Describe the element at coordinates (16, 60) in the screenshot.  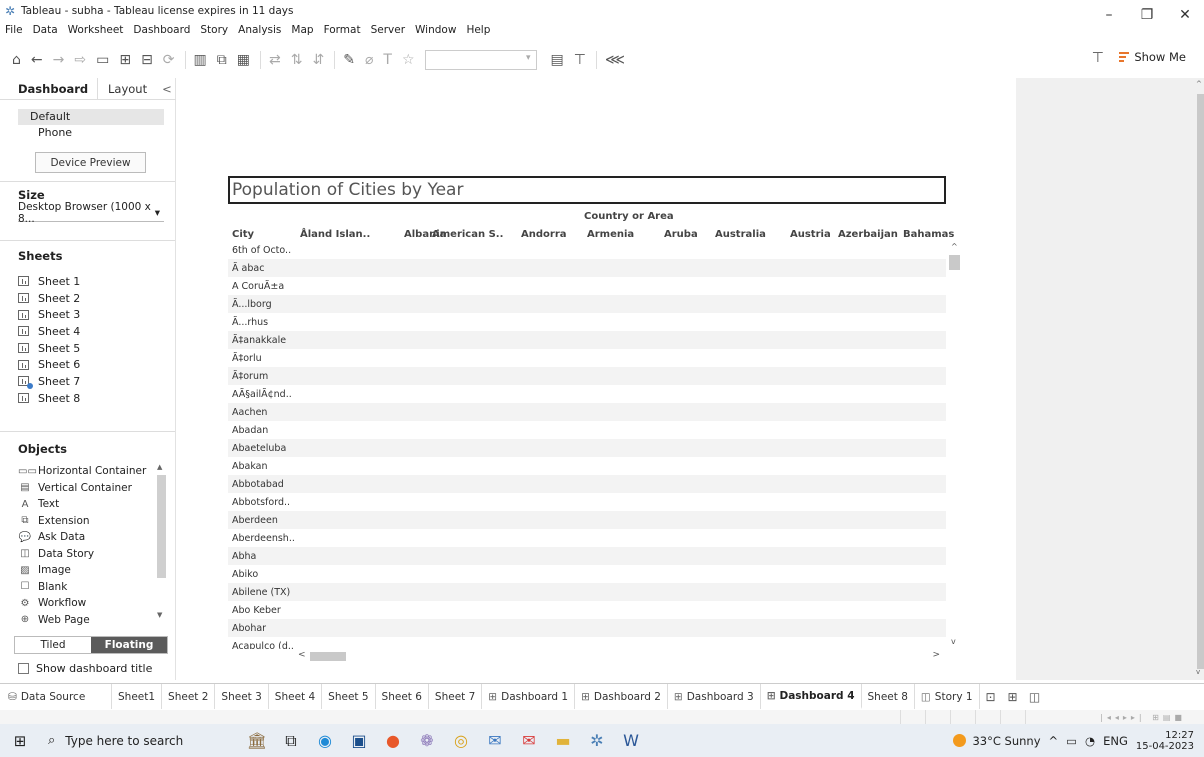
I see `home-icon: ⌂` at that location.